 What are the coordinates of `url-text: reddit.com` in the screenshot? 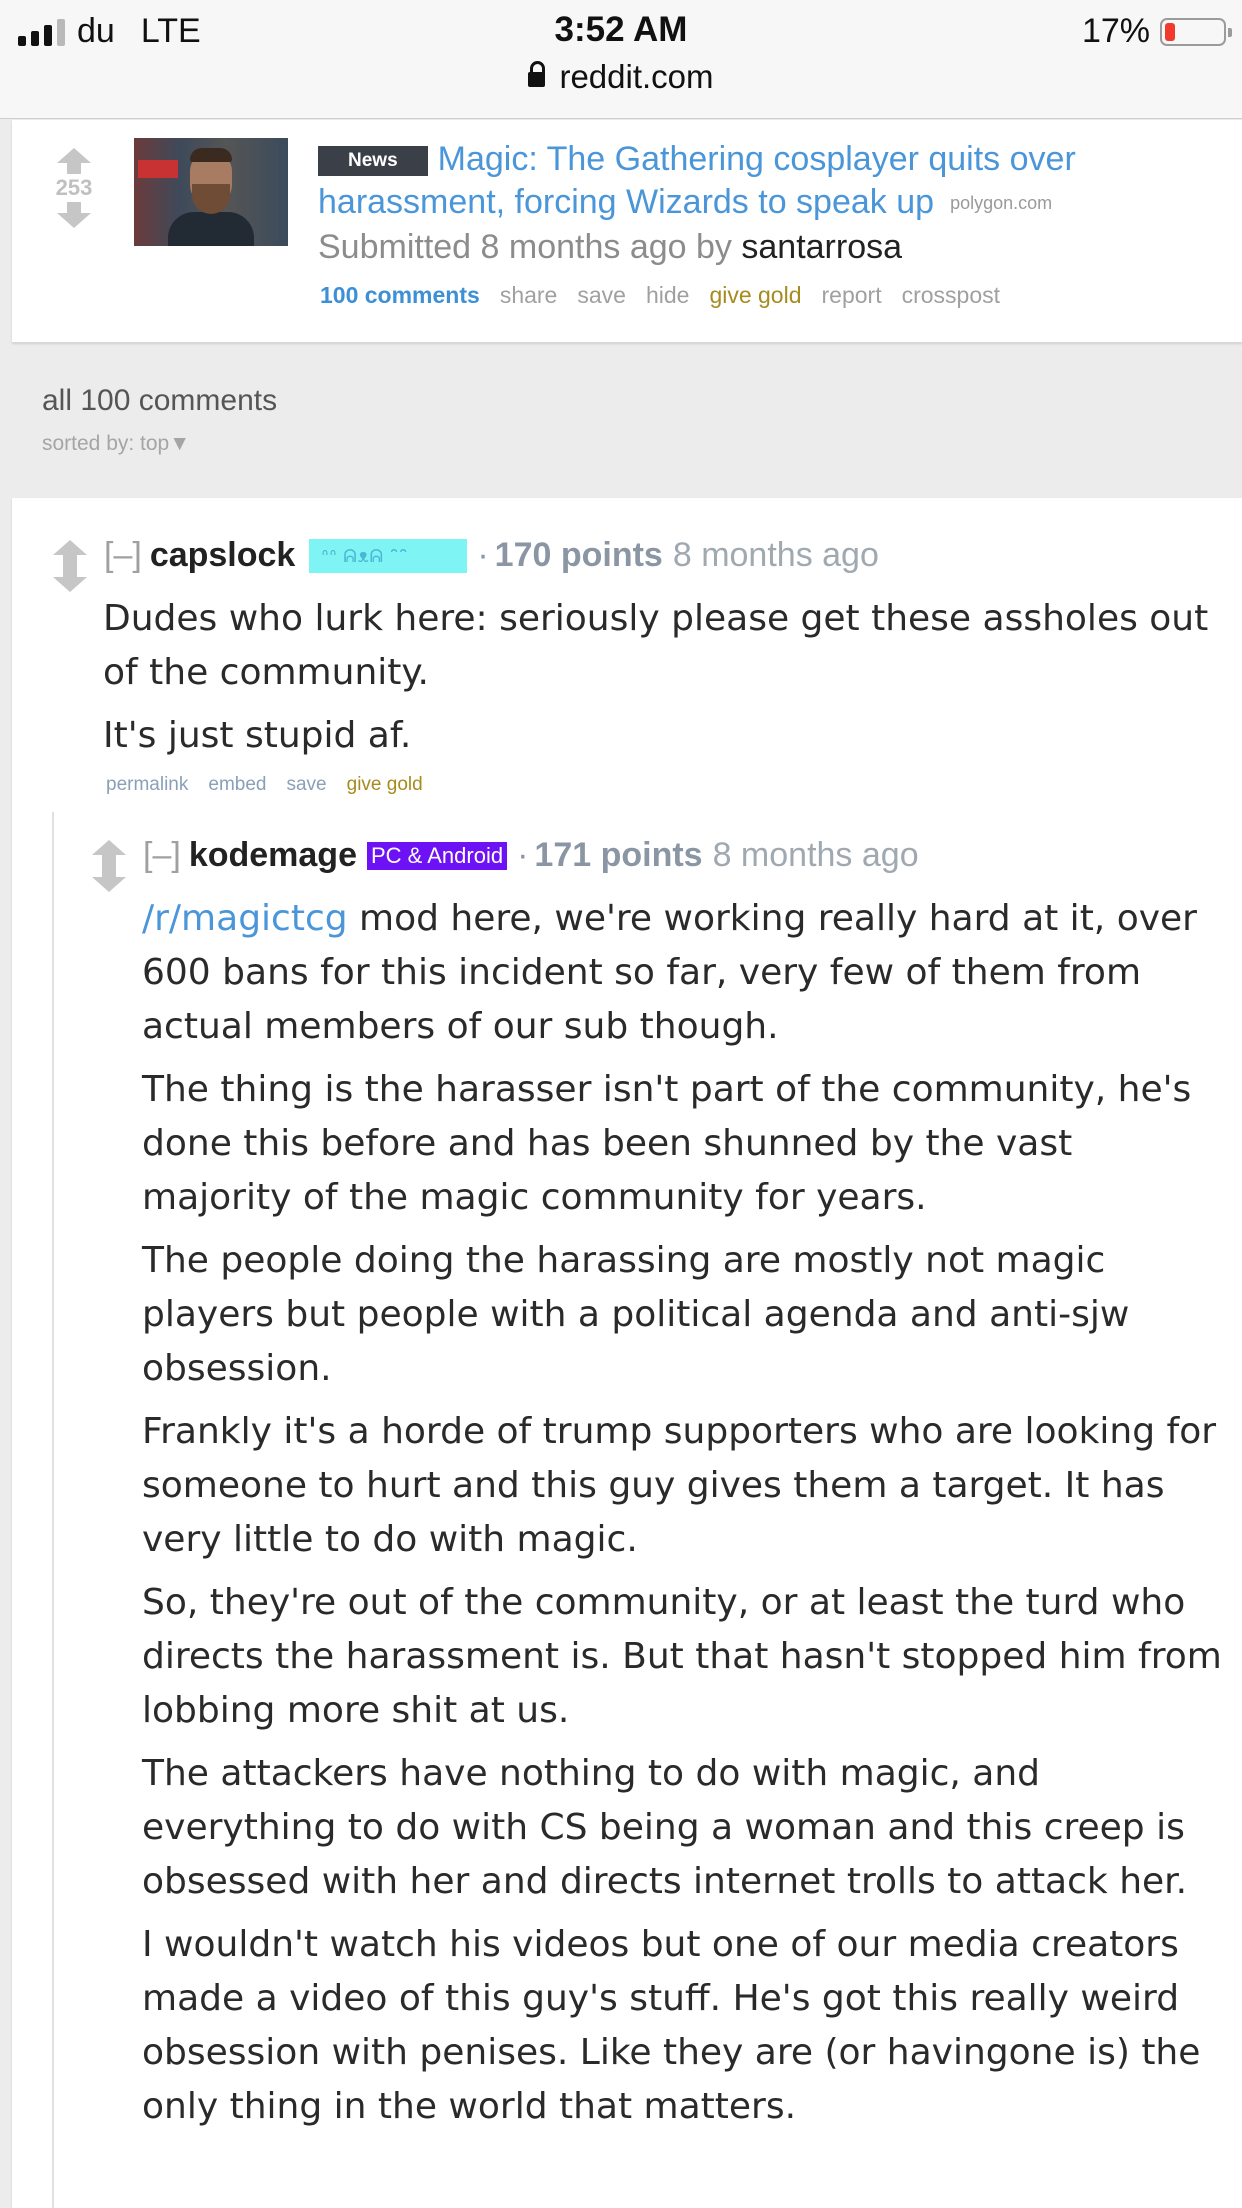 It's located at (636, 76).